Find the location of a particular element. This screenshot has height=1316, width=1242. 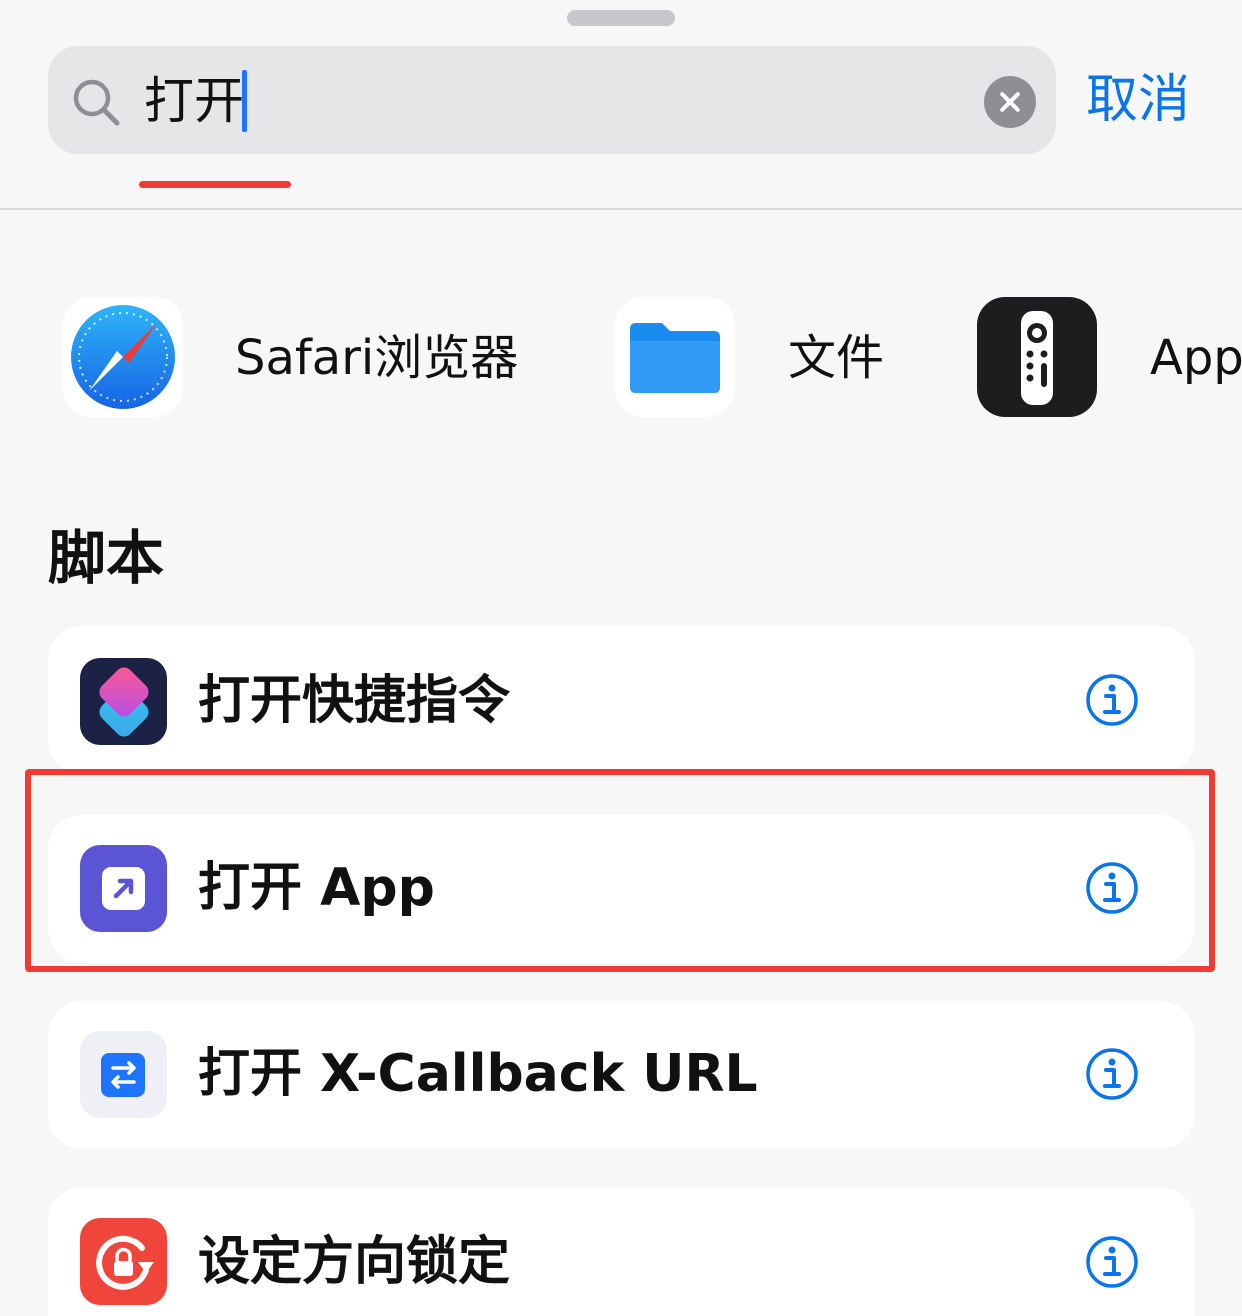

app-tile-remote is located at coordinates (1037, 357).